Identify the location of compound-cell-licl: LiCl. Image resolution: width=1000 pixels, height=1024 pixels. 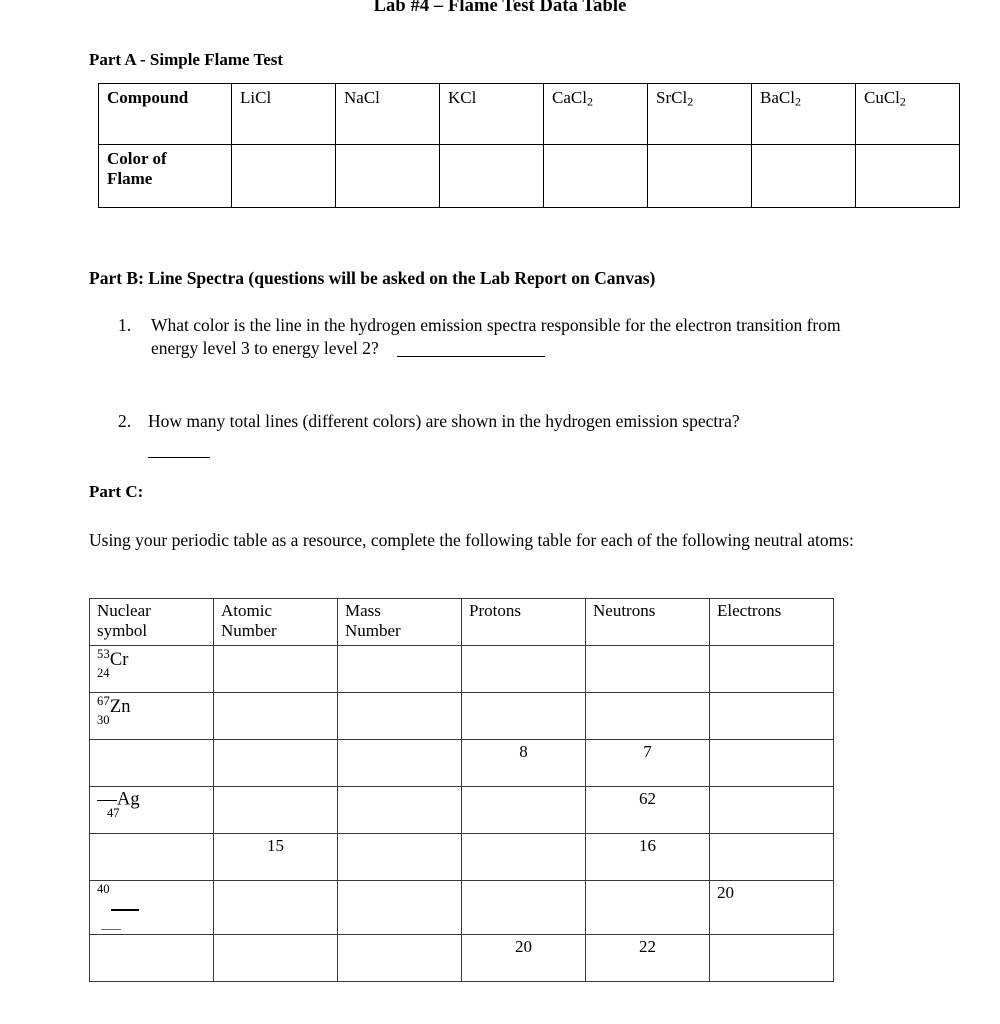
(283, 114).